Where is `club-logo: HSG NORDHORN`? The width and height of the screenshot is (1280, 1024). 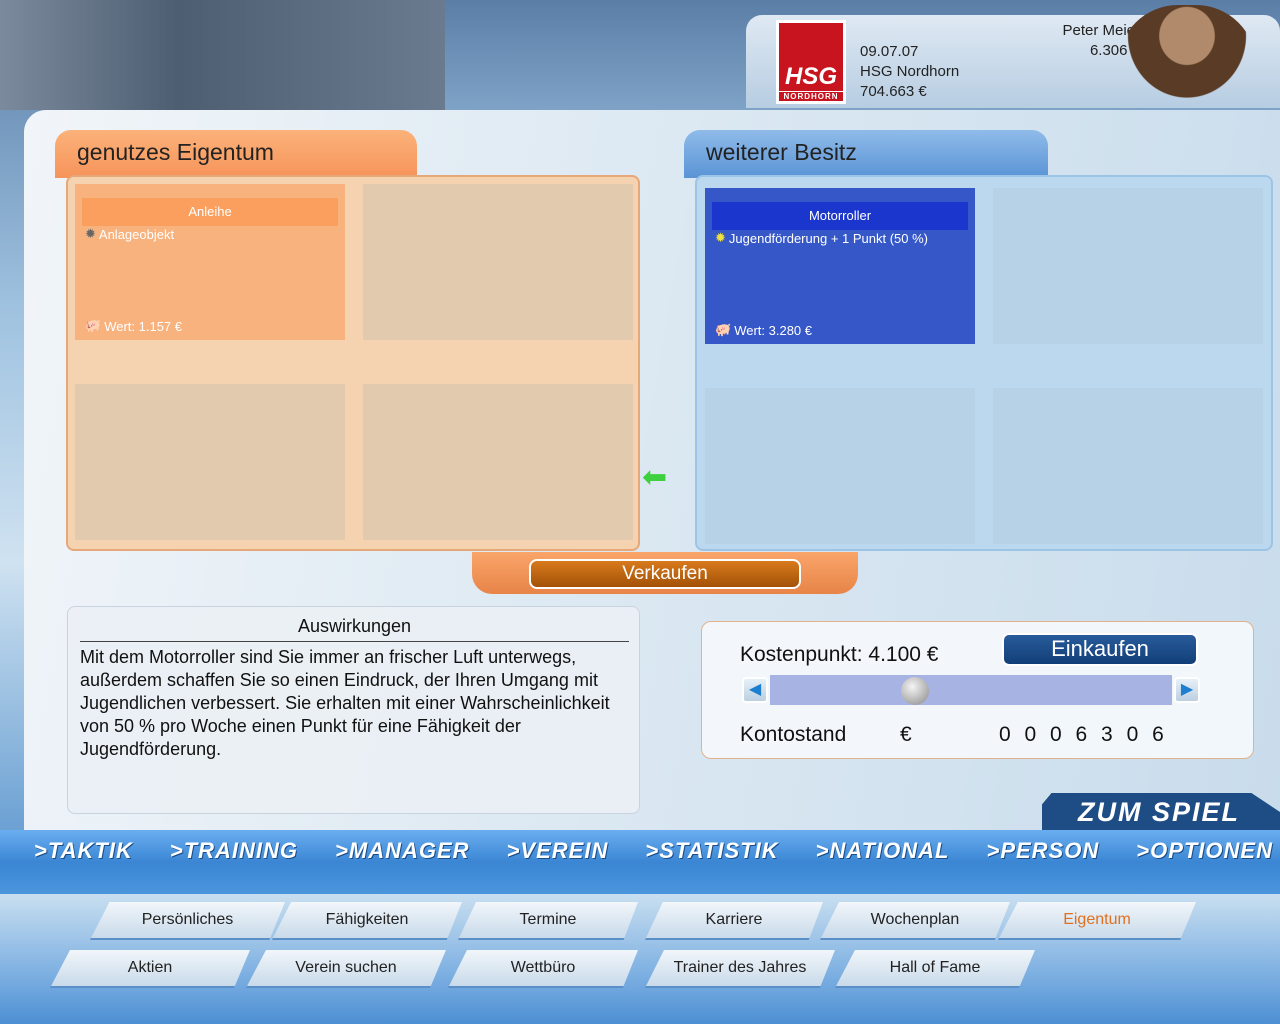 club-logo: HSG NORDHORN is located at coordinates (811, 62).